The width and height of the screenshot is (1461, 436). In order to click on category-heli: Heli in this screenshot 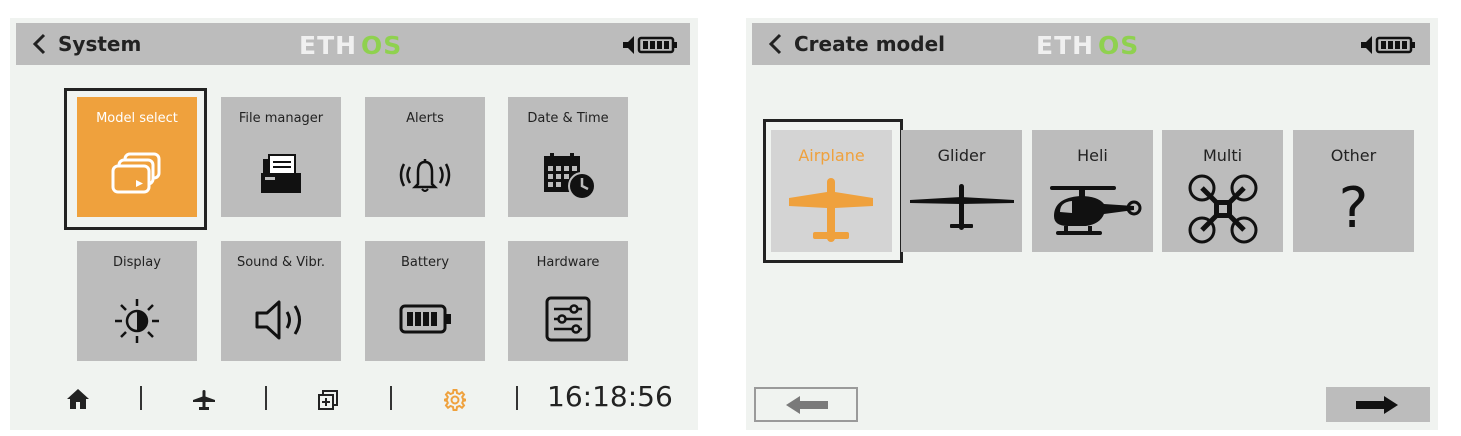, I will do `click(1092, 191)`.